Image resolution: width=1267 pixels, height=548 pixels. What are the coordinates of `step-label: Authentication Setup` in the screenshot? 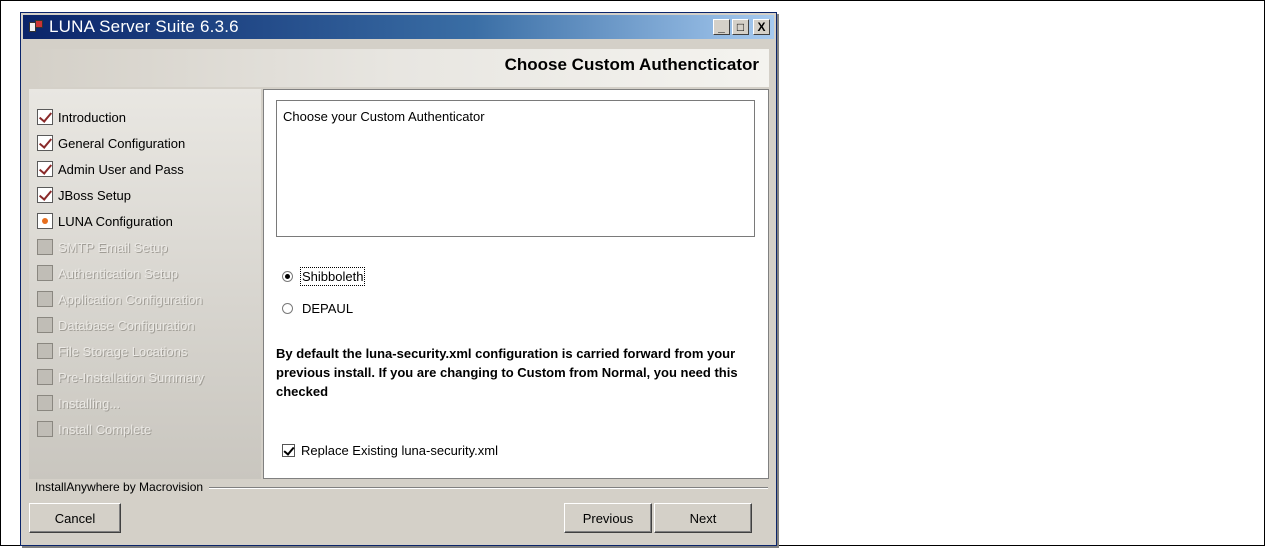 It's located at (118, 273).